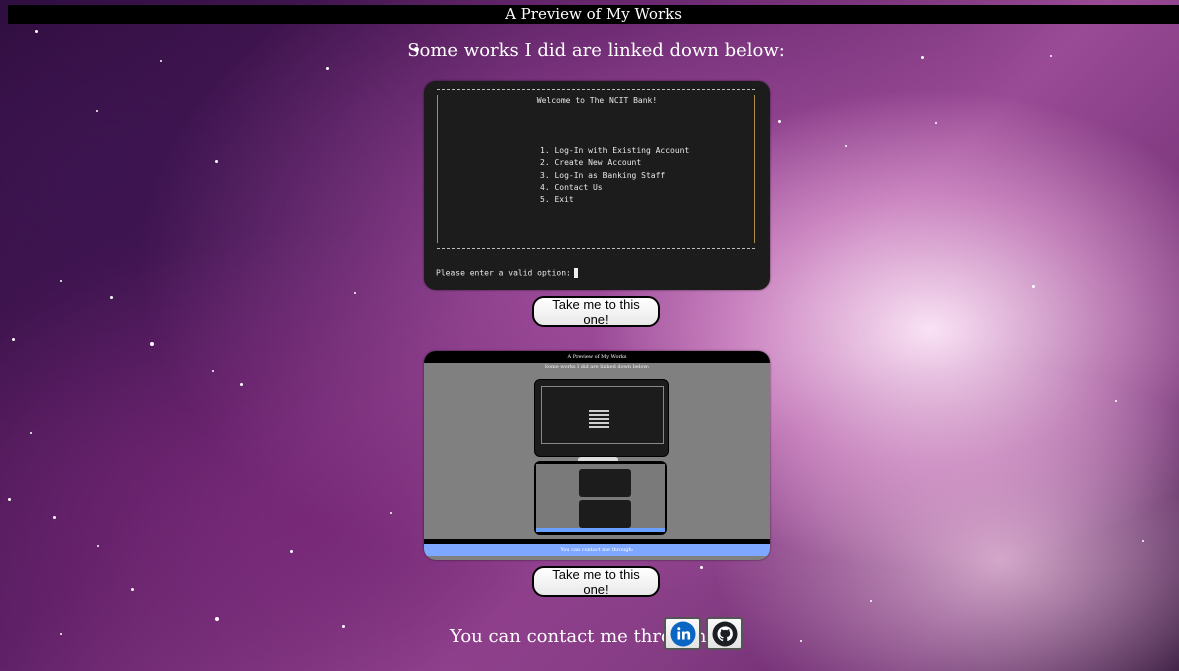 Image resolution: width=1179 pixels, height=671 pixels. I want to click on mini-menu-lines, so click(599, 420).